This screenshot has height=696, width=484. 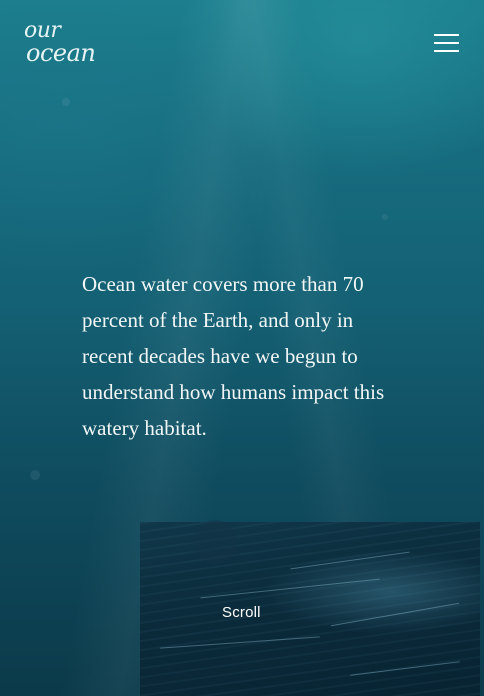 I want to click on hamburger-menu-icon, so click(x=446, y=35).